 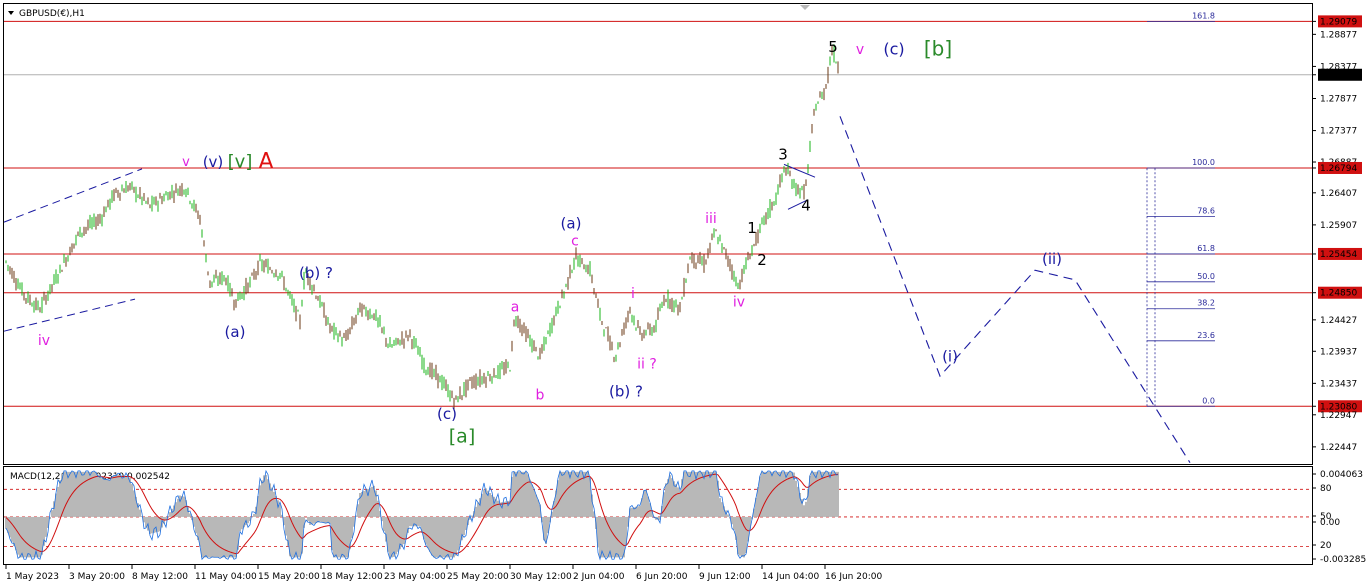 What do you see at coordinates (1338, 194) in the screenshot?
I see `price-tick-label: 1.26407` at bounding box center [1338, 194].